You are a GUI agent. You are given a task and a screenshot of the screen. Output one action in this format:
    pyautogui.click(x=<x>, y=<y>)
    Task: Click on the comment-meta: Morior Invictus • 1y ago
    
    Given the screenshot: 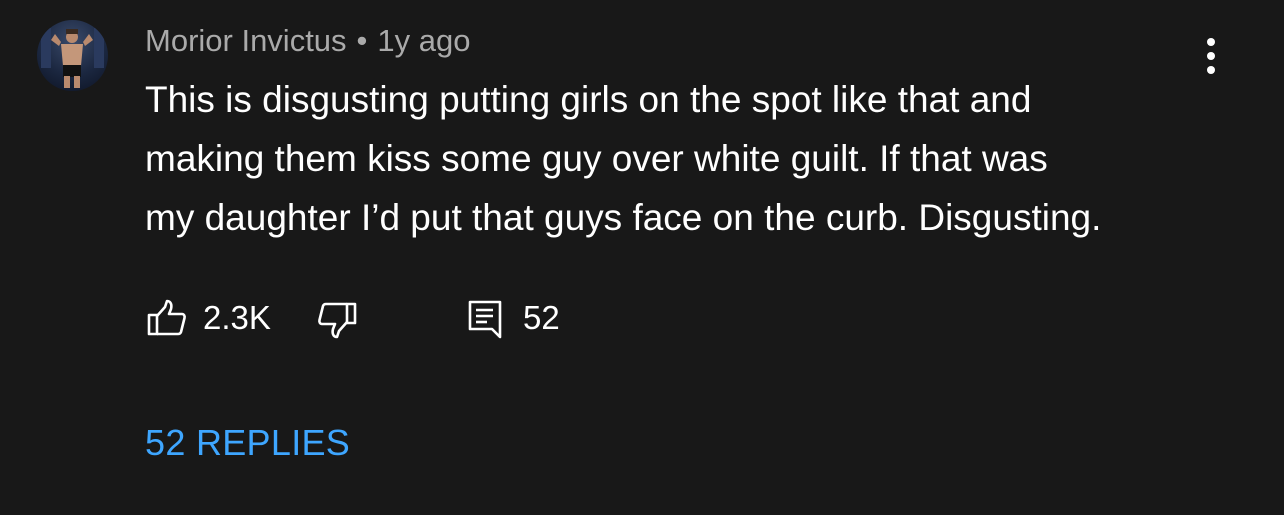 What is the action you would take?
    pyautogui.click(x=307, y=41)
    